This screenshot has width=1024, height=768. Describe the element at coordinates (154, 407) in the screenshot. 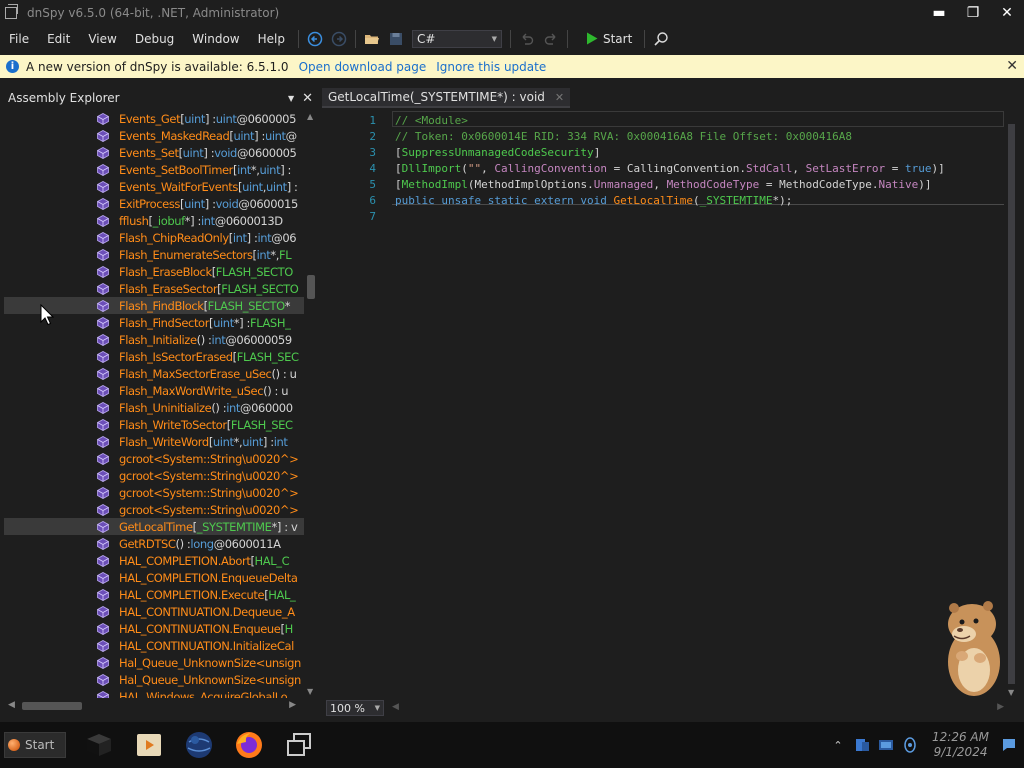

I see `tree-item-method: Flash_Uninitialize() : int @060000` at that location.